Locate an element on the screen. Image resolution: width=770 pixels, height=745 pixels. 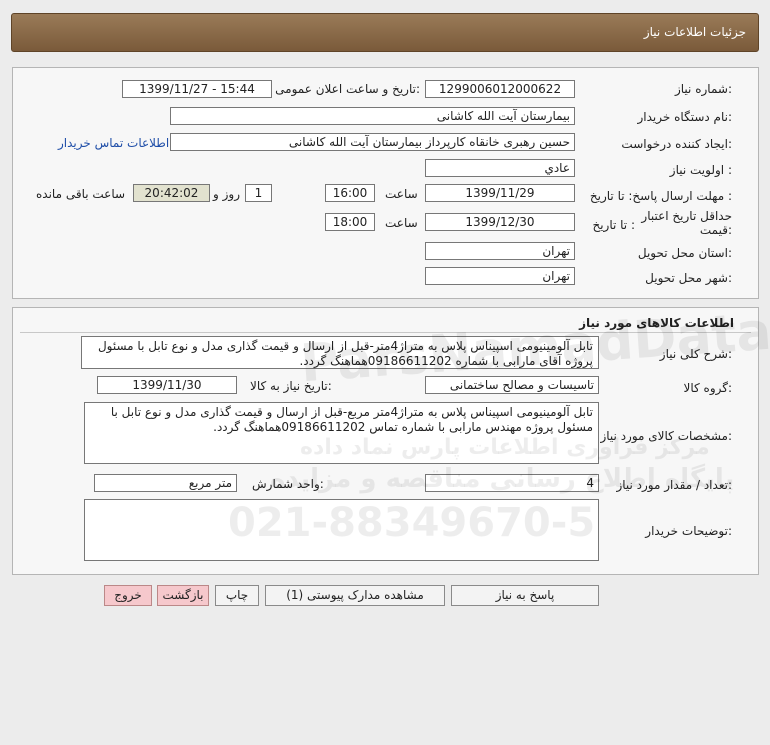
section-divider is located at coordinates (385, 332).